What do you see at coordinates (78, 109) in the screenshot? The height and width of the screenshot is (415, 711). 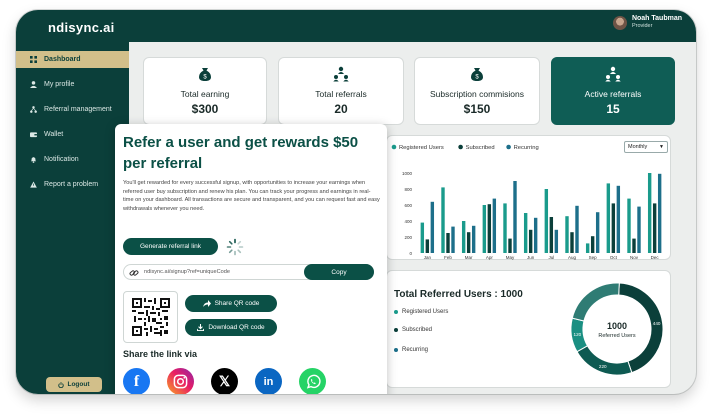 I see `sidebar-item-label: Referral management` at bounding box center [78, 109].